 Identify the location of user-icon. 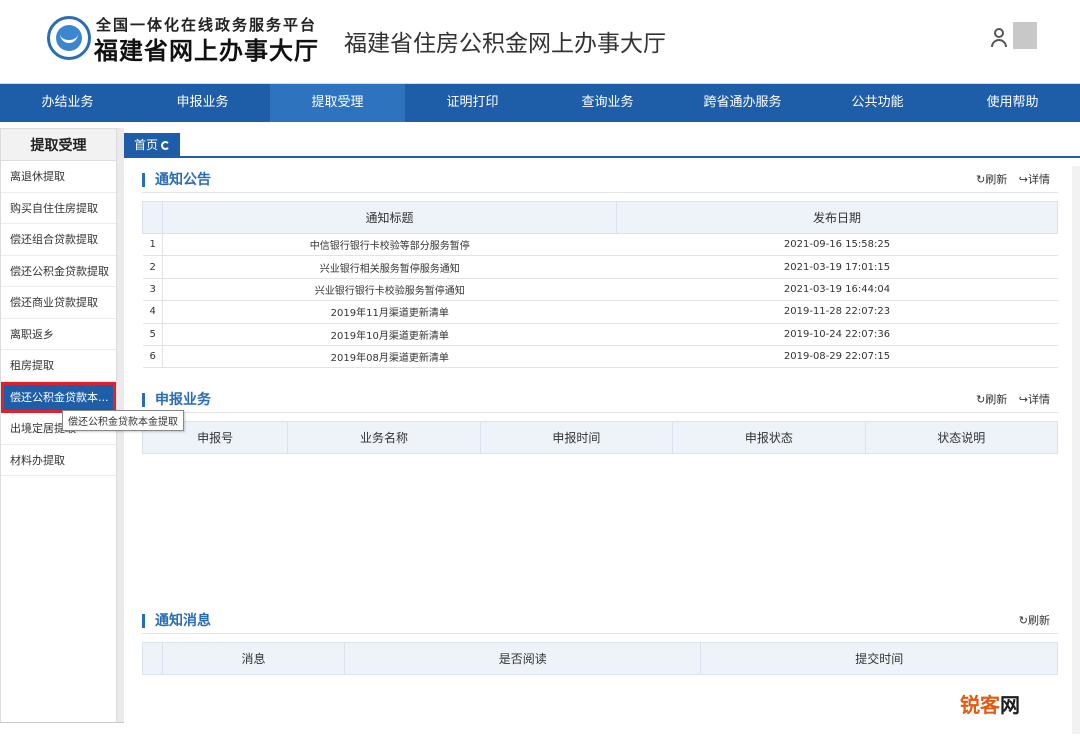
(999, 38).